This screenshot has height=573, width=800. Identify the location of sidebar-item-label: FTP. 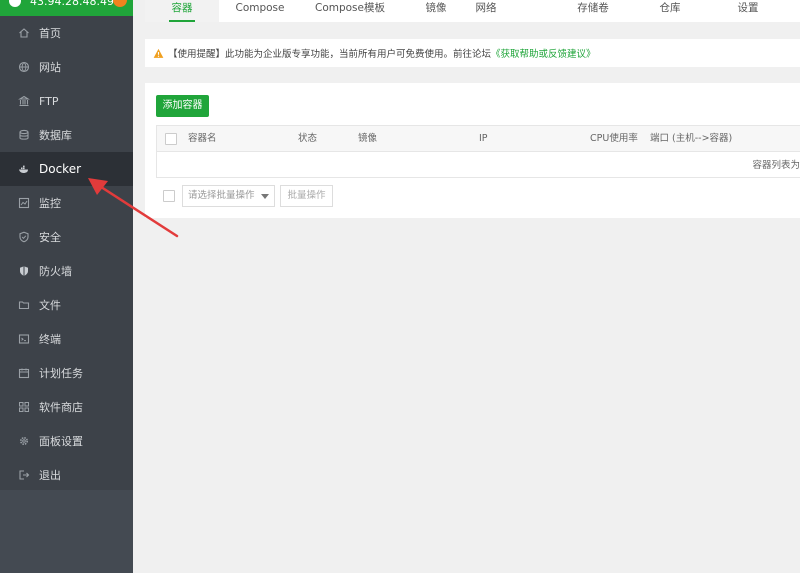
(49, 101).